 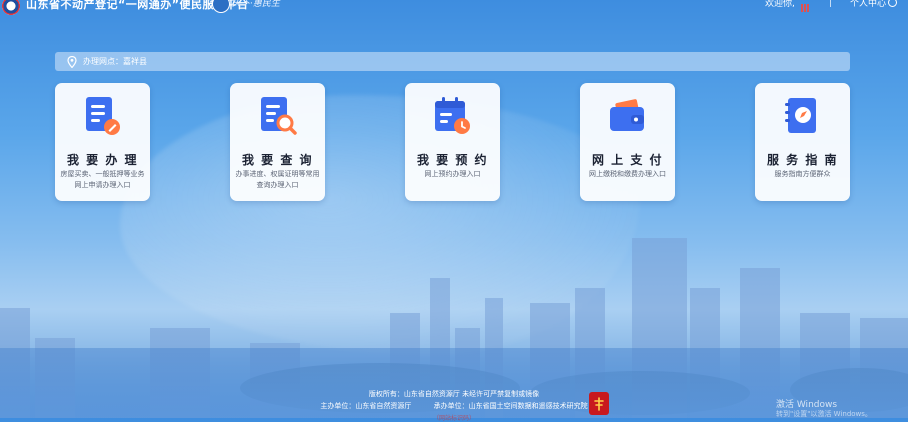 What do you see at coordinates (277, 142) in the screenshot?
I see `card-query: 我 要 查 询 办事进度、权属证明等常用查询办理入口` at bounding box center [277, 142].